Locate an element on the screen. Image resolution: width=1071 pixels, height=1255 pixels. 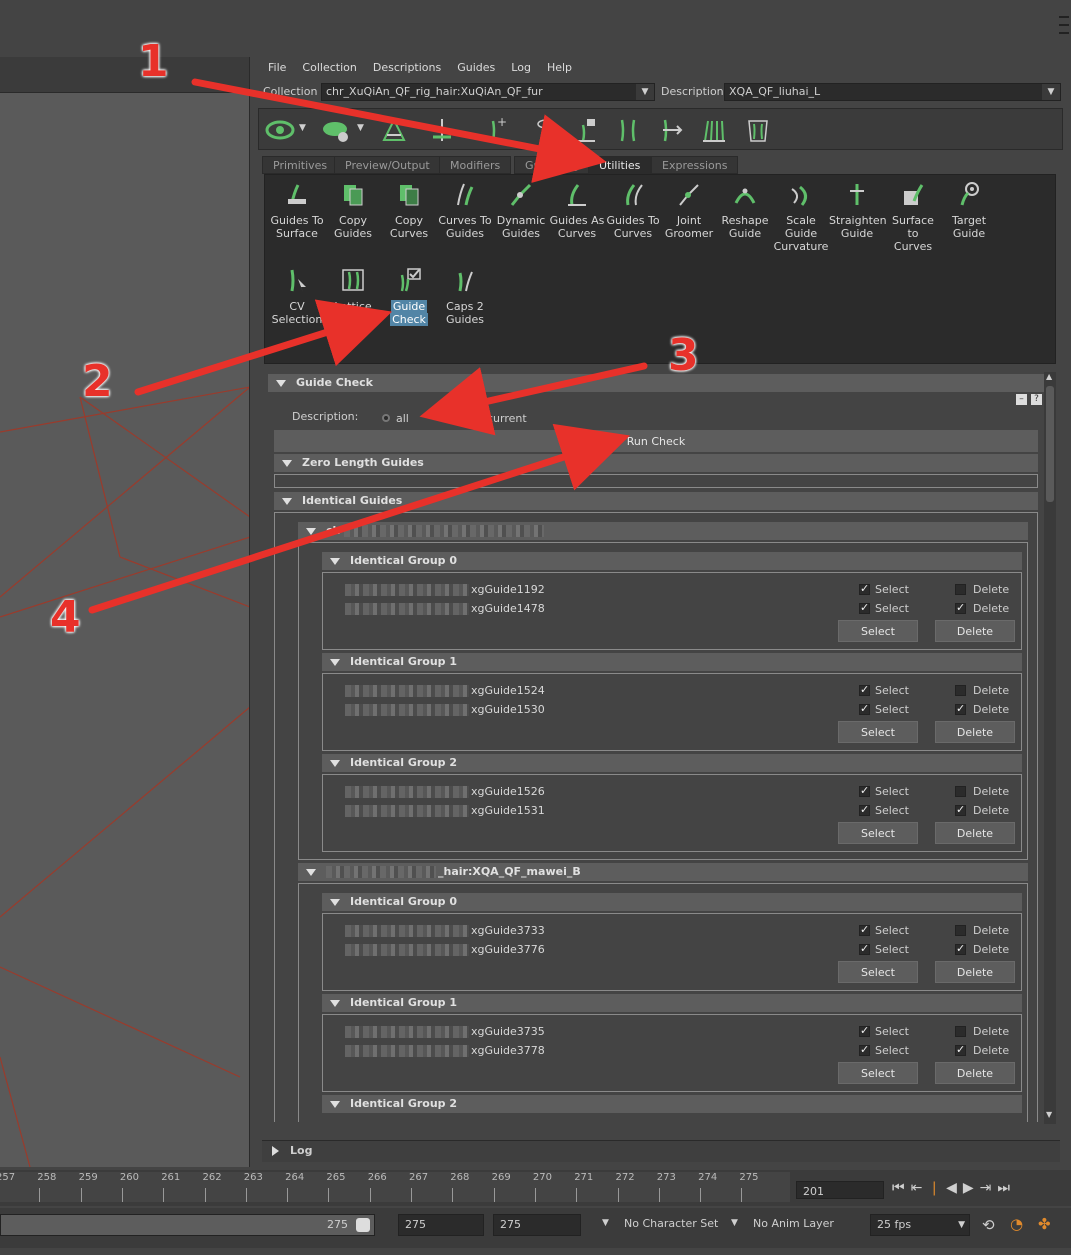
tool-curves-to-guides: Curves To Guides is located at coordinates (465, 210).